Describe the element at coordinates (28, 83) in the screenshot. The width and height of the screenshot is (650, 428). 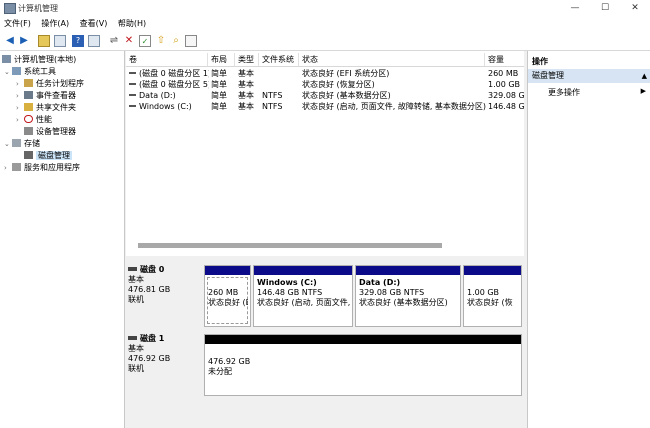
I see `clock-icon` at that location.